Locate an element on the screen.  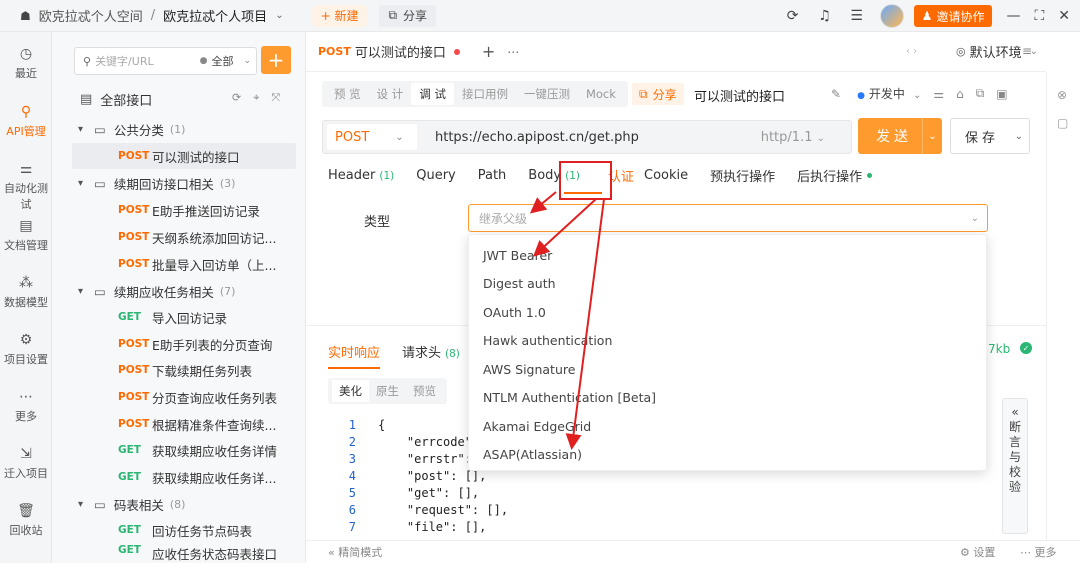
share-project-button: ⧉ 分享 is located at coordinates (408, 15).